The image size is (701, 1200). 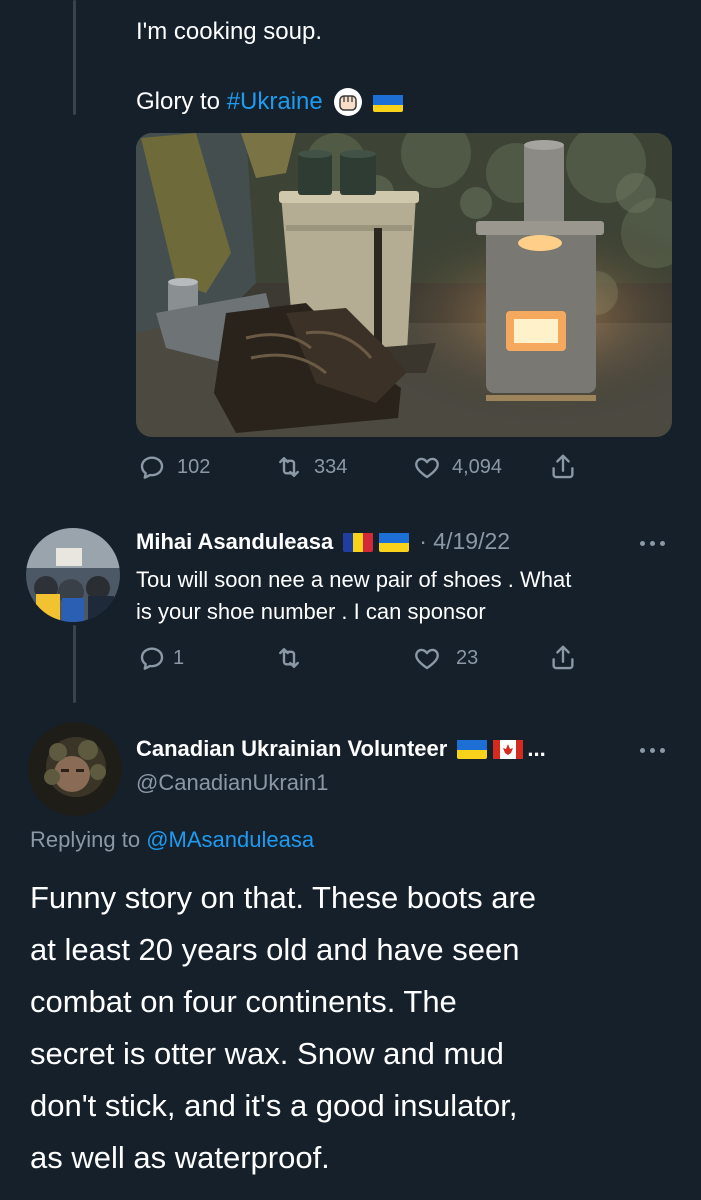 What do you see at coordinates (232, 783) in the screenshot?
I see `author-handle: @CanadianUkrain1` at bounding box center [232, 783].